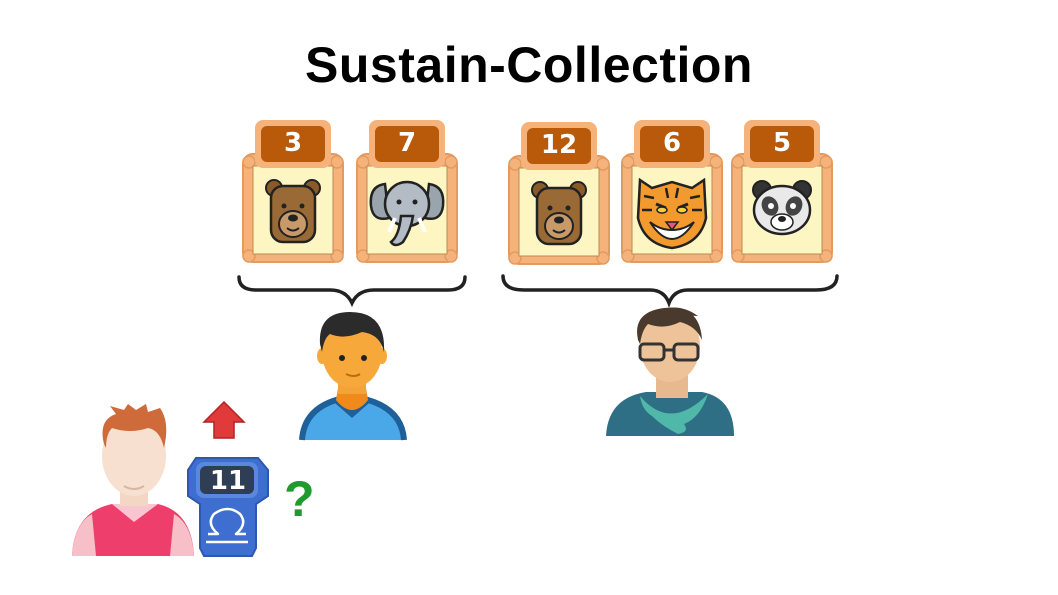 This screenshot has width=1058, height=595. What do you see at coordinates (227, 525) in the screenshot?
I see `libra-icon` at bounding box center [227, 525].